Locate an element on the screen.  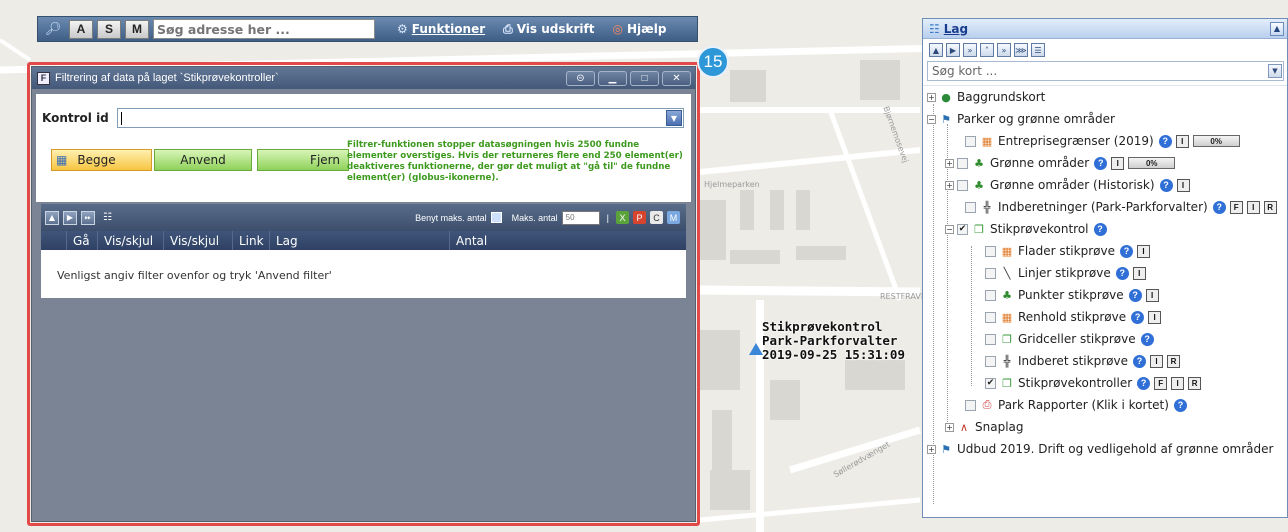
collapse-all-icon: ▲ is located at coordinates (936, 50).